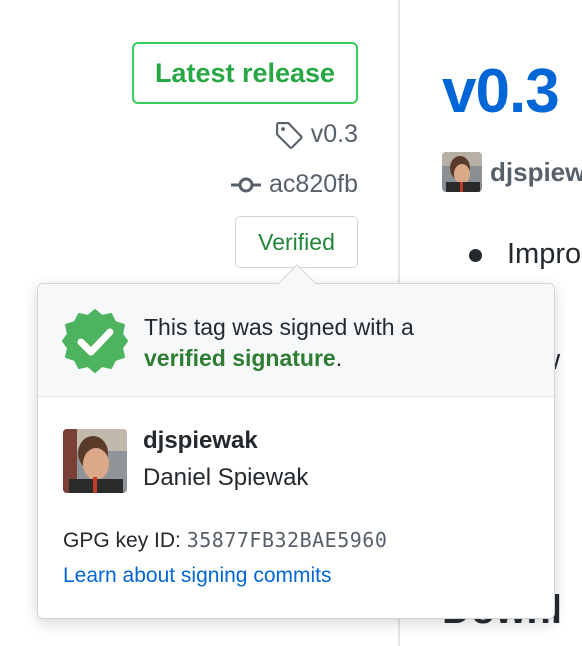  I want to click on author-avatar, so click(462, 172).